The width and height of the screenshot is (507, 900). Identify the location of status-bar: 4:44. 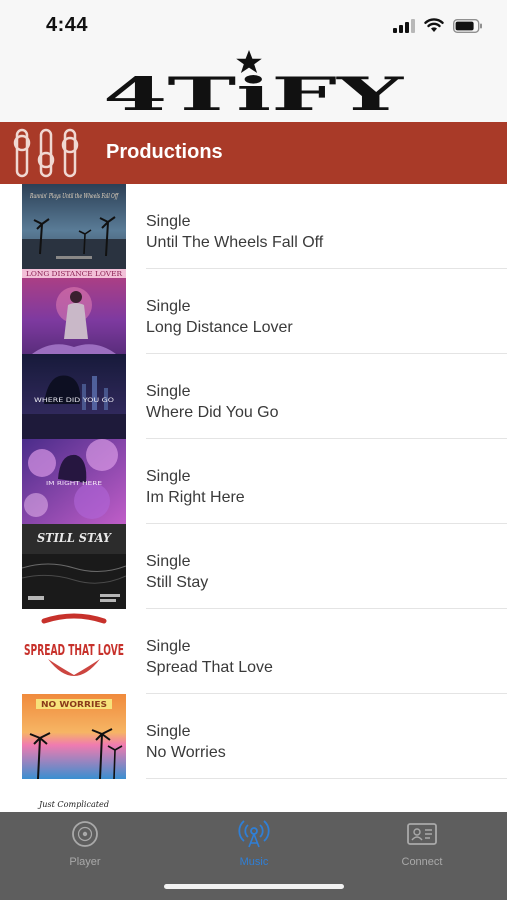
(253, 25).